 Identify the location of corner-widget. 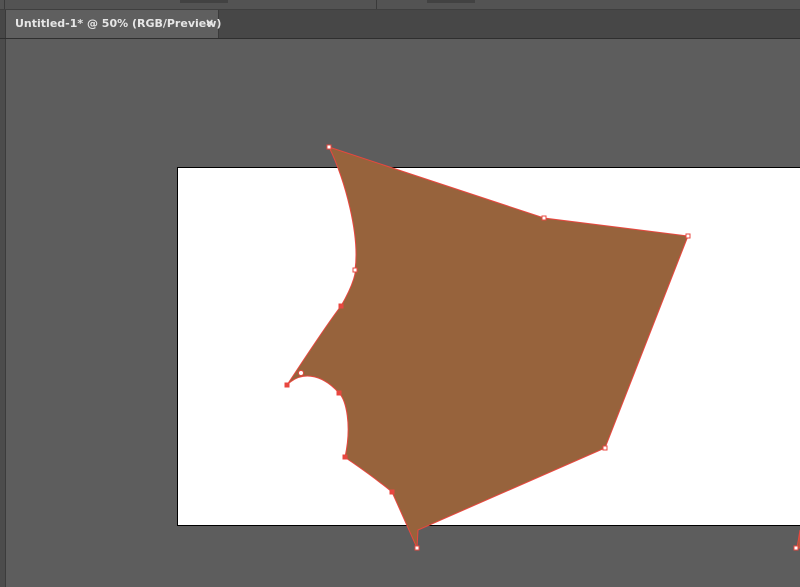
(301, 373).